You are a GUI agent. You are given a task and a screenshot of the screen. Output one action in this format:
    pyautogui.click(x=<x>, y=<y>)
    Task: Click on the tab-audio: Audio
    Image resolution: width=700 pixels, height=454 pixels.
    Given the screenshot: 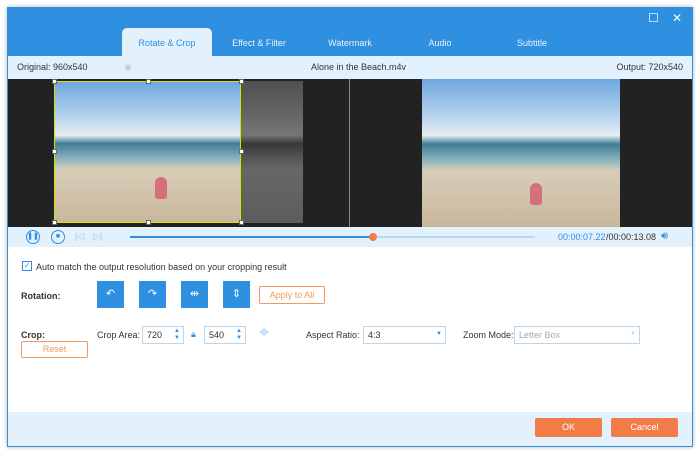 What is the action you would take?
    pyautogui.click(x=440, y=42)
    